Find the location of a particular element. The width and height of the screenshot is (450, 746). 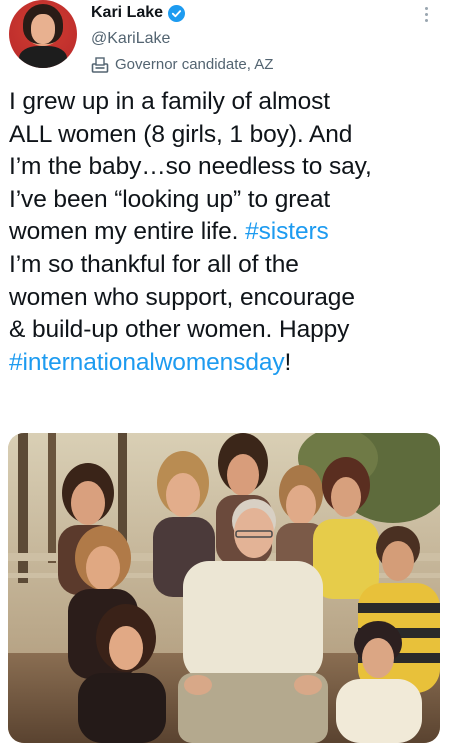

tweet-text-line: I’m so thankful for all of the is located at coordinates (224, 265).